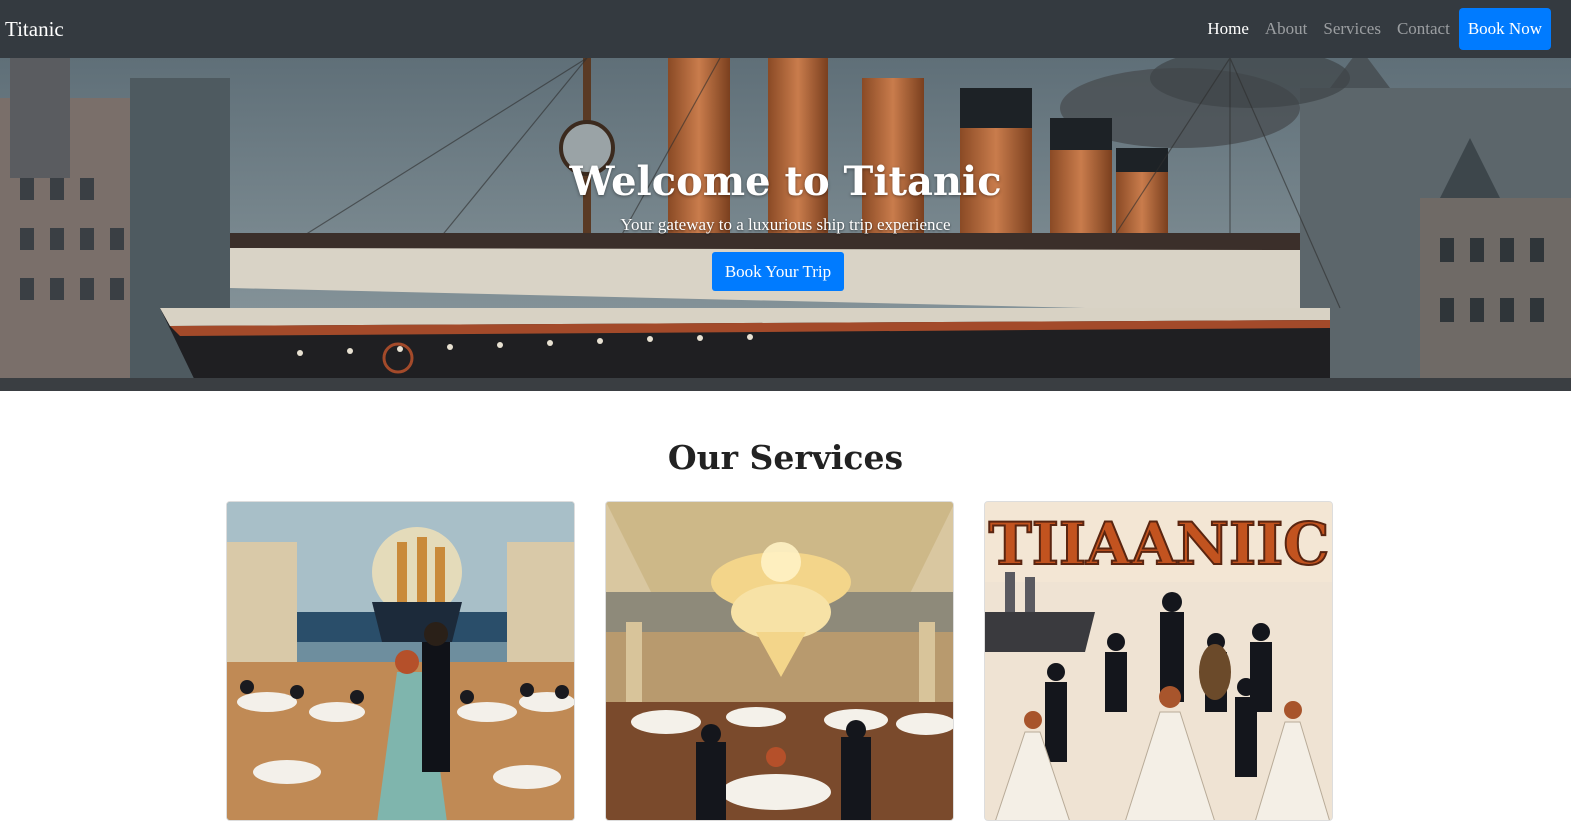 The height and width of the screenshot is (821, 1571). Describe the element at coordinates (1352, 29) in the screenshot. I see `nav-link-services: Services` at that location.